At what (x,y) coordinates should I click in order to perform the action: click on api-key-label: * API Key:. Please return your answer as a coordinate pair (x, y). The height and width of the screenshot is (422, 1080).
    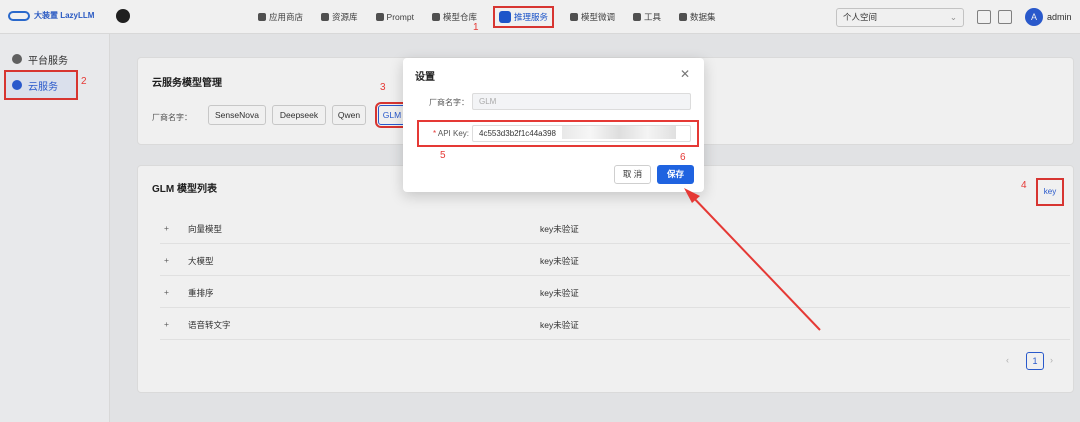
    Looking at the image, I should click on (450, 133).